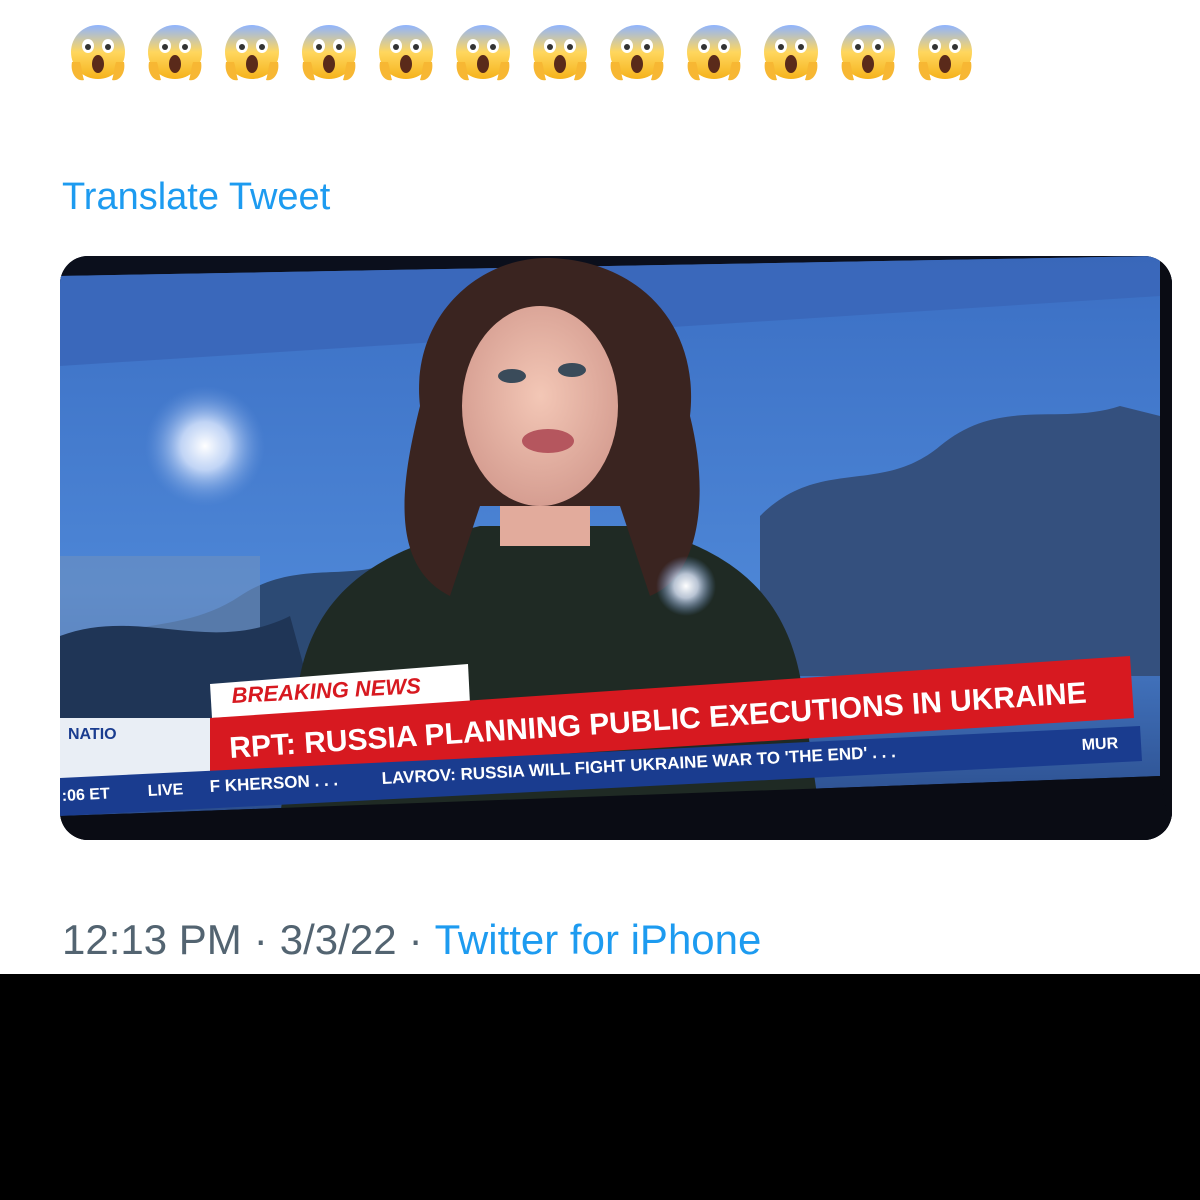 The height and width of the screenshot is (1200, 1200). Describe the element at coordinates (598, 940) in the screenshot. I see `tweet-source-link: Twitter for iPhone` at that location.